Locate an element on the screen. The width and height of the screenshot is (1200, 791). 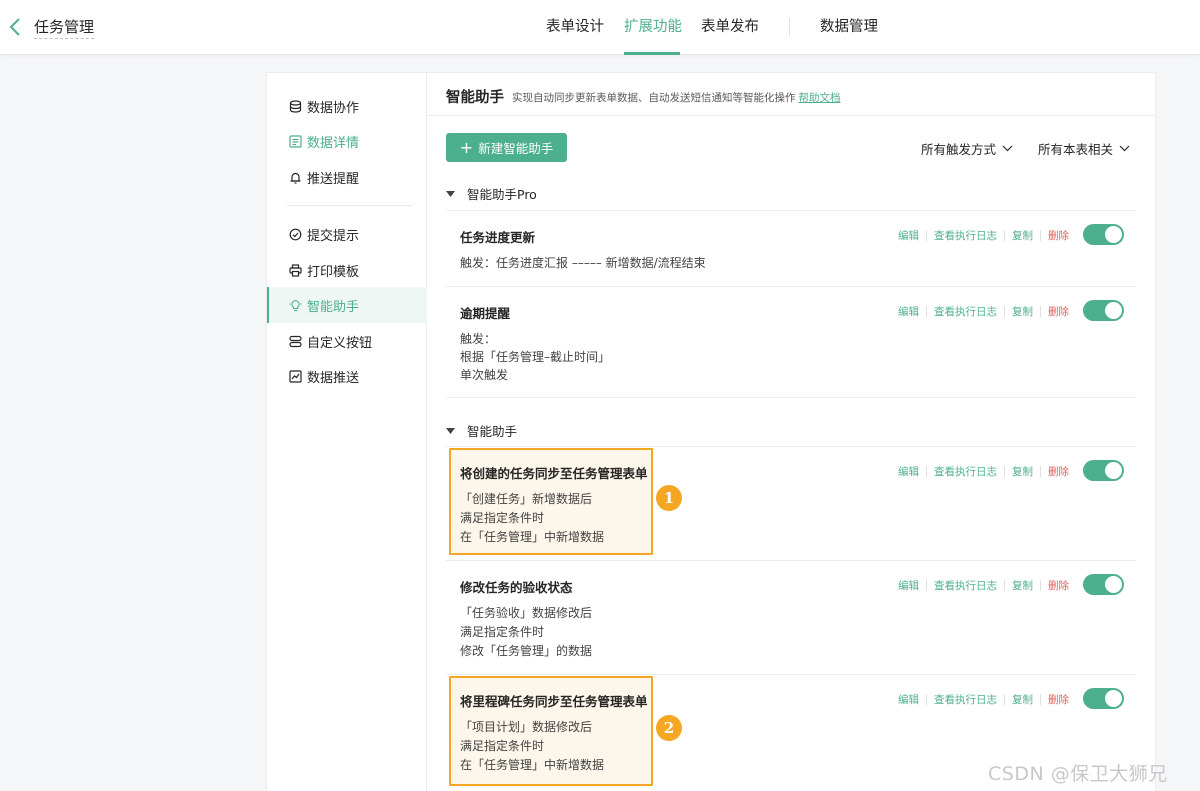
group-header-pro: 智能助手Pro is located at coordinates (491, 193).